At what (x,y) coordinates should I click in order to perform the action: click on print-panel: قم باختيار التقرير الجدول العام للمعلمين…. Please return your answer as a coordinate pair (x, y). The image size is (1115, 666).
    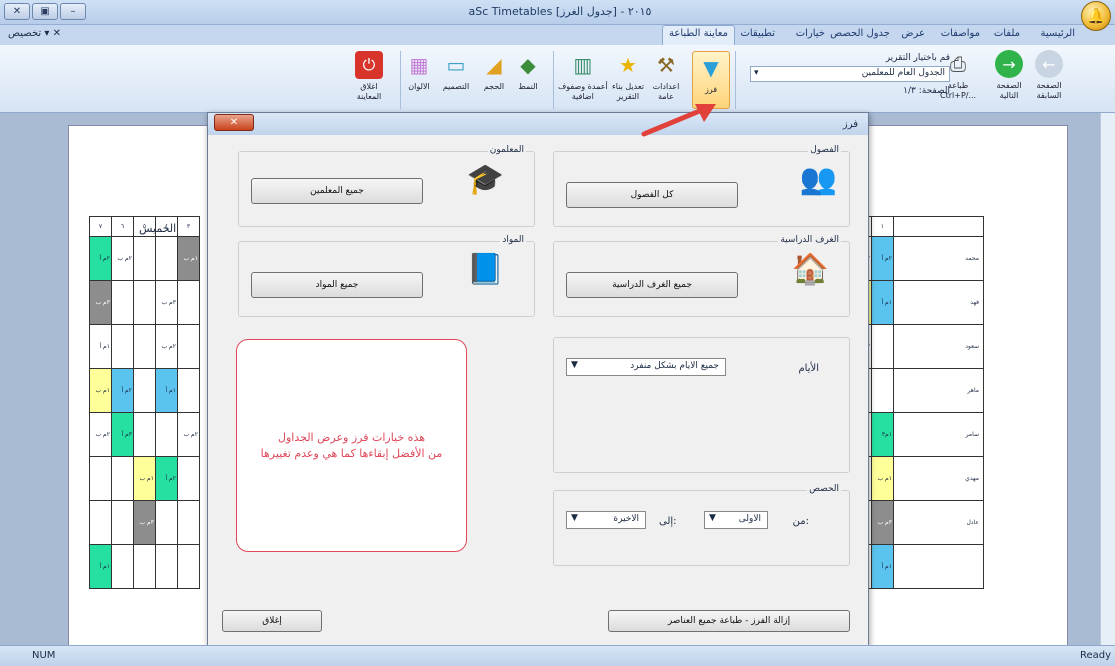
    Looking at the image, I should click on (915, 79).